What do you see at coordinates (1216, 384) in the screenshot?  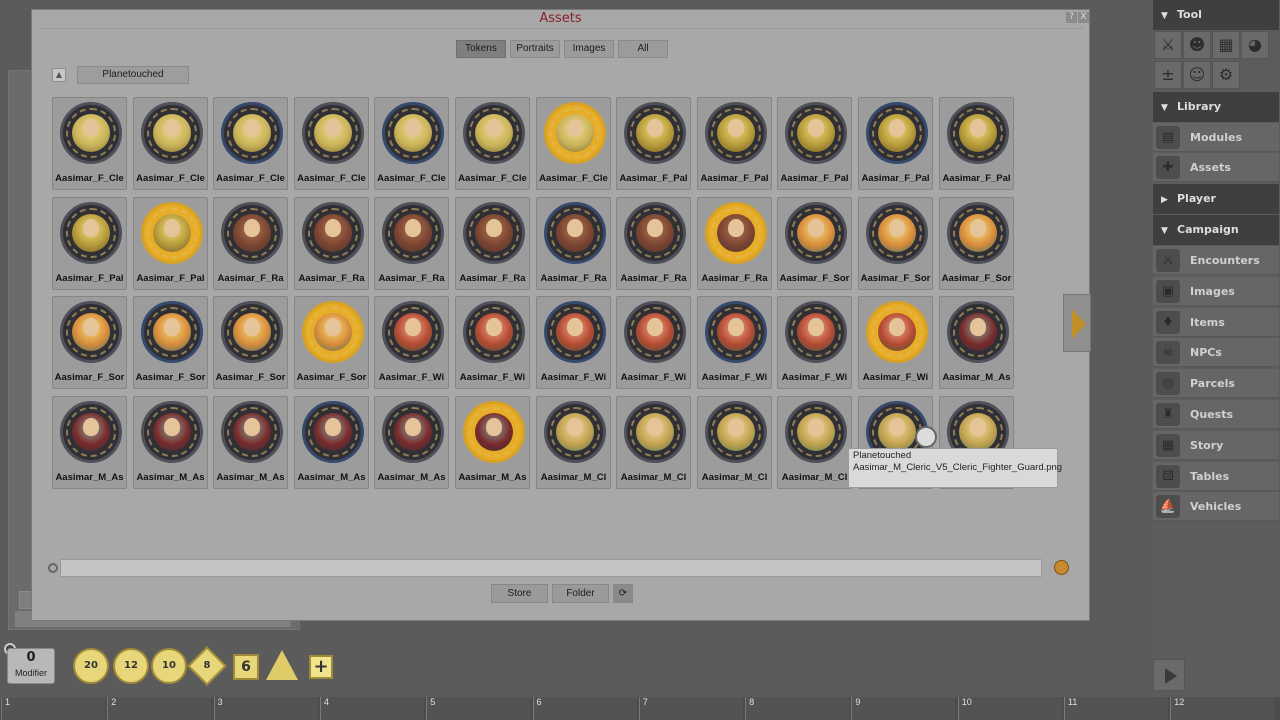 I see `sidebar-item-parcels: ◎ Parcels` at bounding box center [1216, 384].